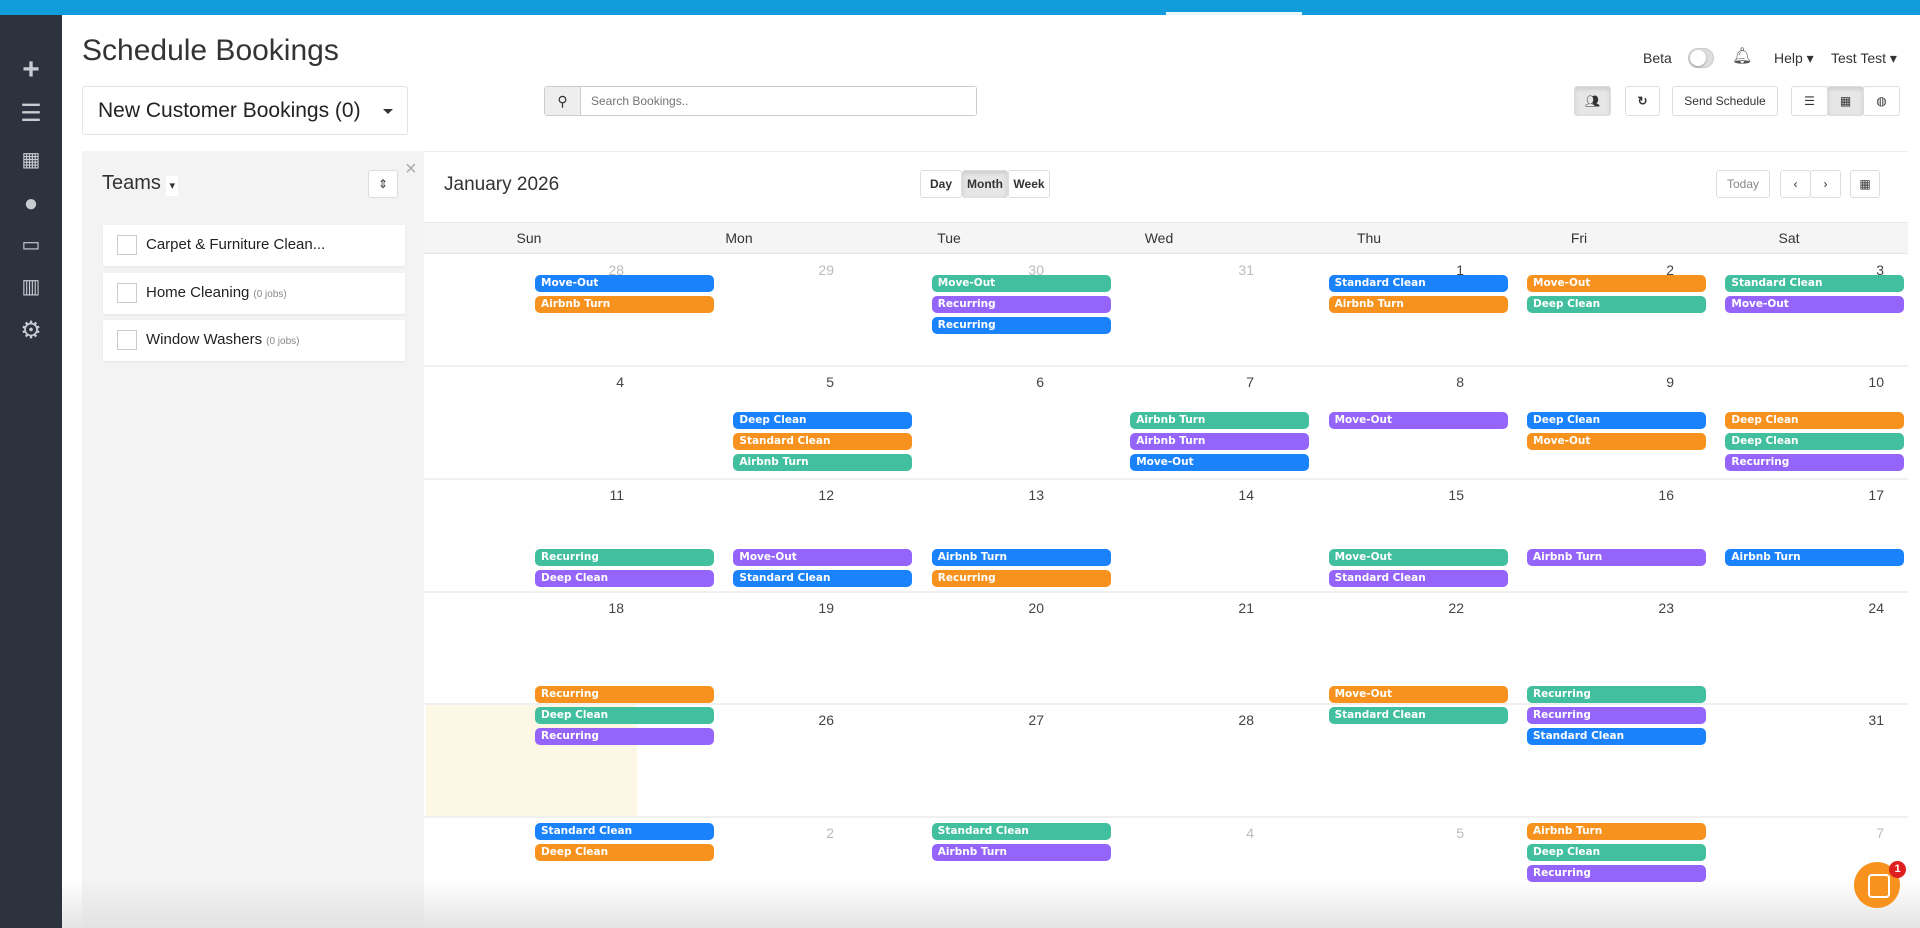 This screenshot has height=928, width=1920. Describe the element at coordinates (1825, 184) in the screenshot. I see `next-month-button: ›` at that location.